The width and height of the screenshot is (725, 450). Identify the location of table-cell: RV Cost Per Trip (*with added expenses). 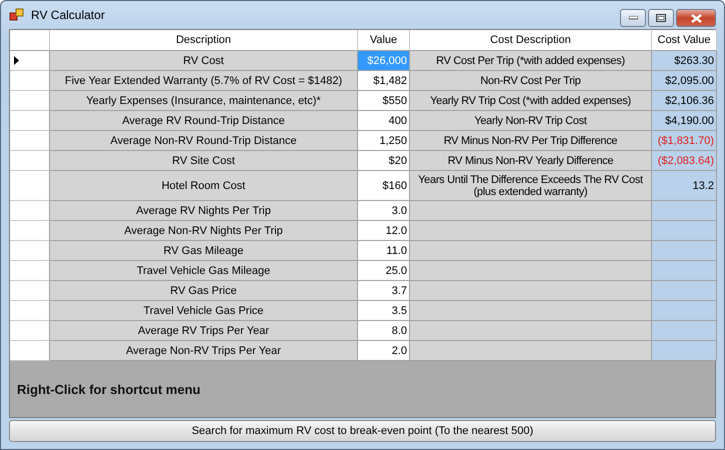
(531, 61).